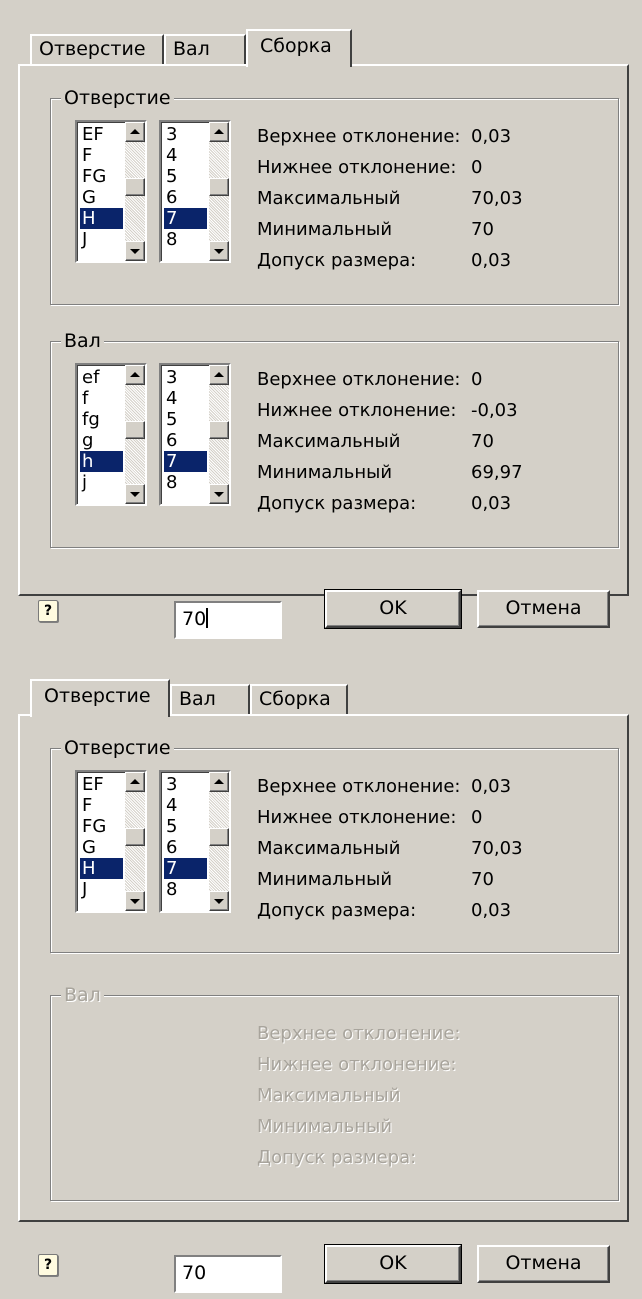 Image resolution: width=642 pixels, height=1299 pixels. What do you see at coordinates (101, 419) in the screenshot?
I see `list-item: fg` at bounding box center [101, 419].